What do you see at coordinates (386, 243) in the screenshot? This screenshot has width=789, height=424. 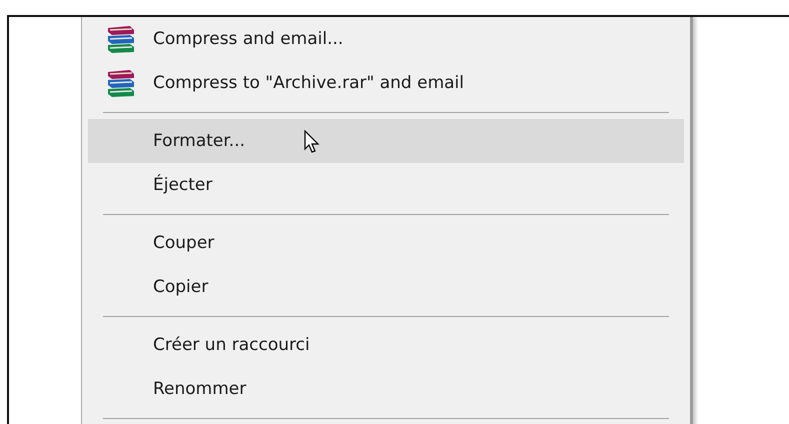 I see `menu-item: Couper` at bounding box center [386, 243].